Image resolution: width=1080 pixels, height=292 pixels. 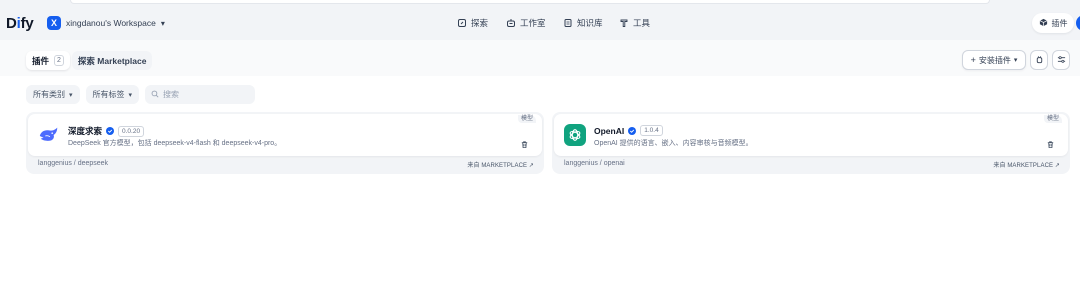 What do you see at coordinates (155, 95) in the screenshot?
I see `search-icon` at bounding box center [155, 95].